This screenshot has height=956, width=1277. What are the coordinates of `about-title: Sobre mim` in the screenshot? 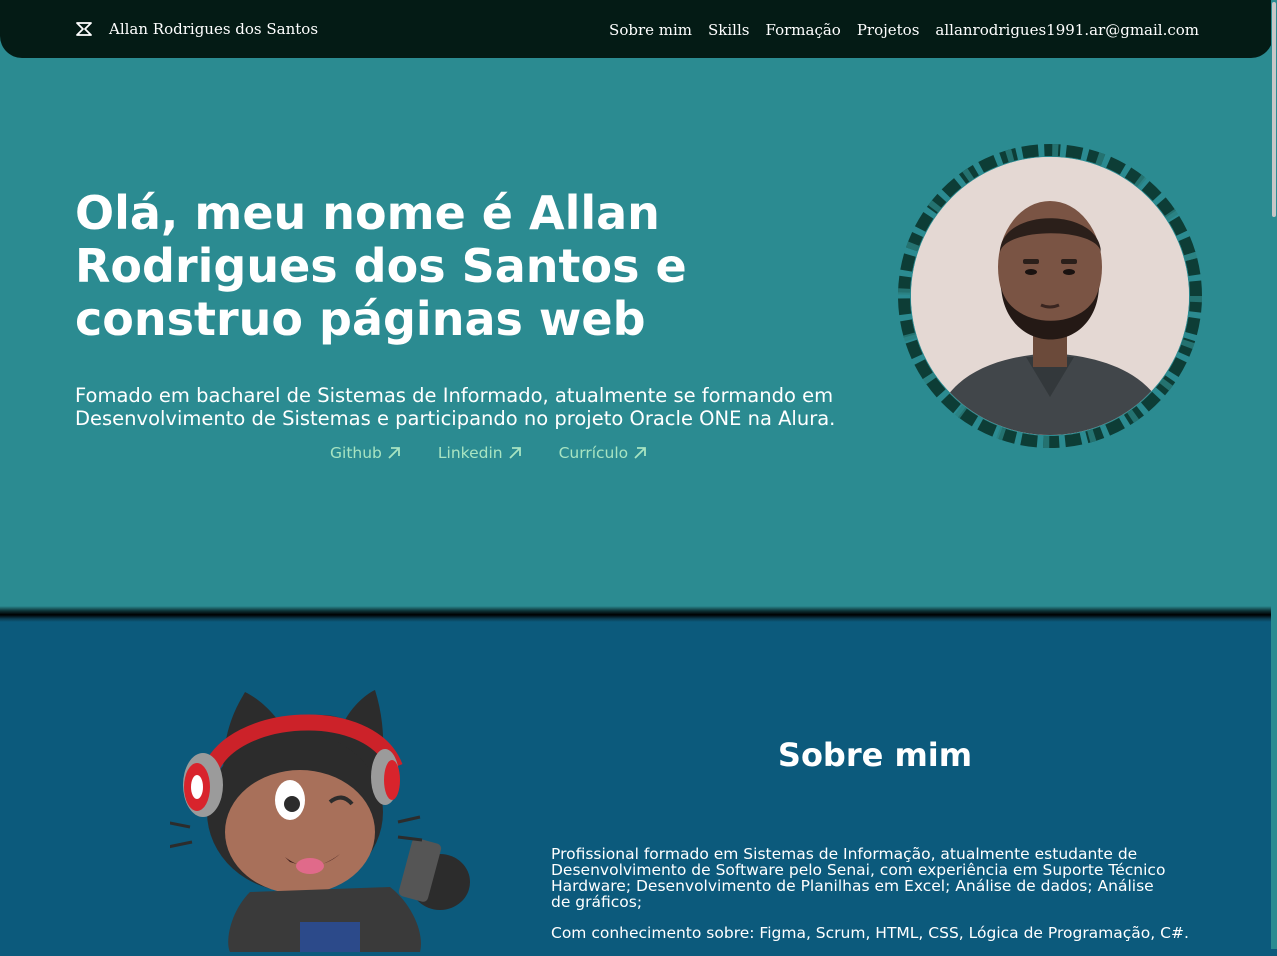 It's located at (875, 755).